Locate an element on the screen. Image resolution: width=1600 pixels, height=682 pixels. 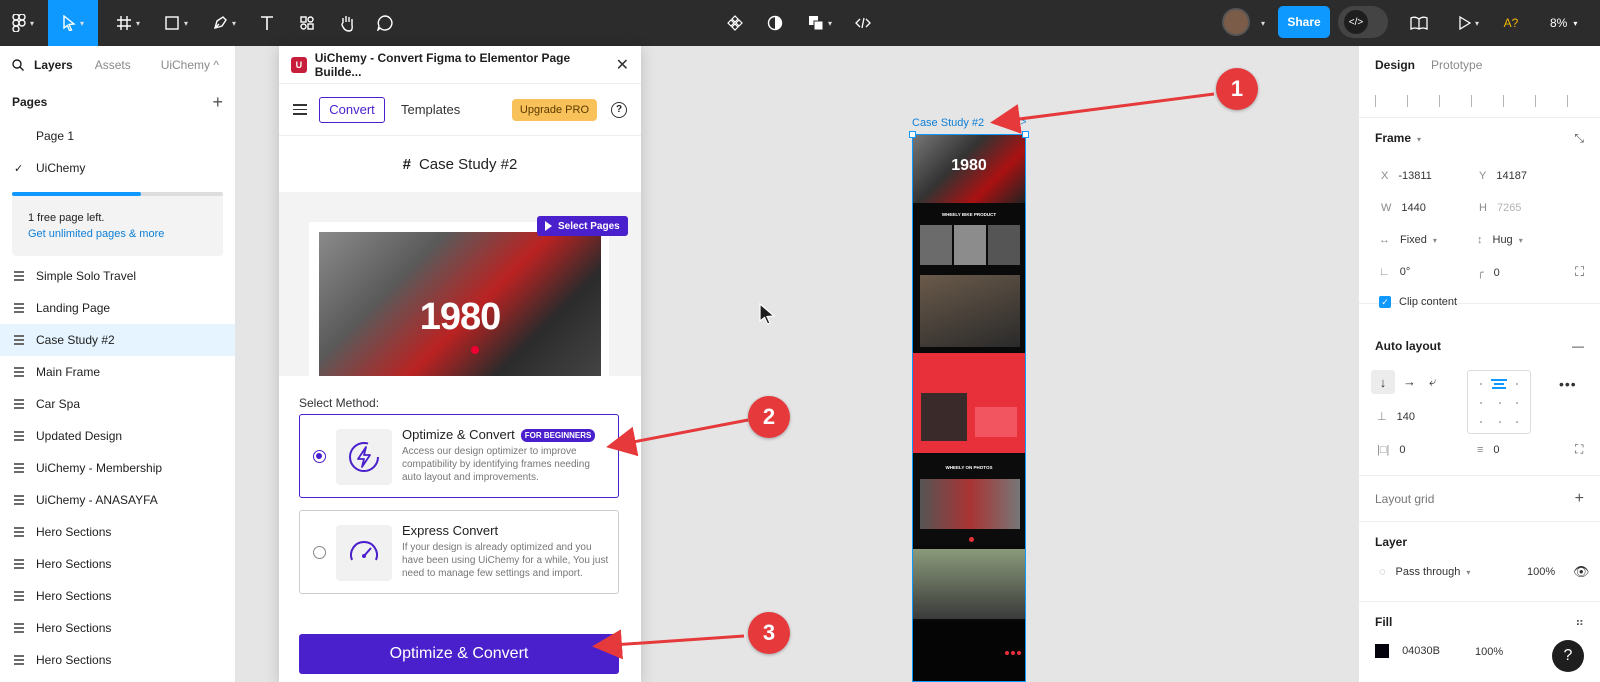
padding-options-icon: ⛶ is located at coordinates (1579, 449).